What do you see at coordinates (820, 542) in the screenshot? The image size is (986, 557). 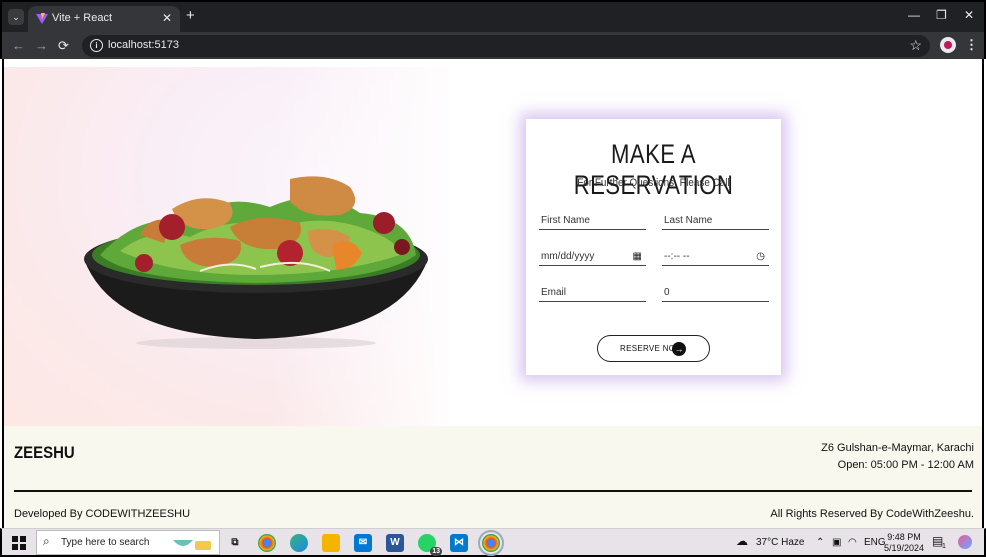 I see `tray-chevron-icon: ⌃` at bounding box center [820, 542].